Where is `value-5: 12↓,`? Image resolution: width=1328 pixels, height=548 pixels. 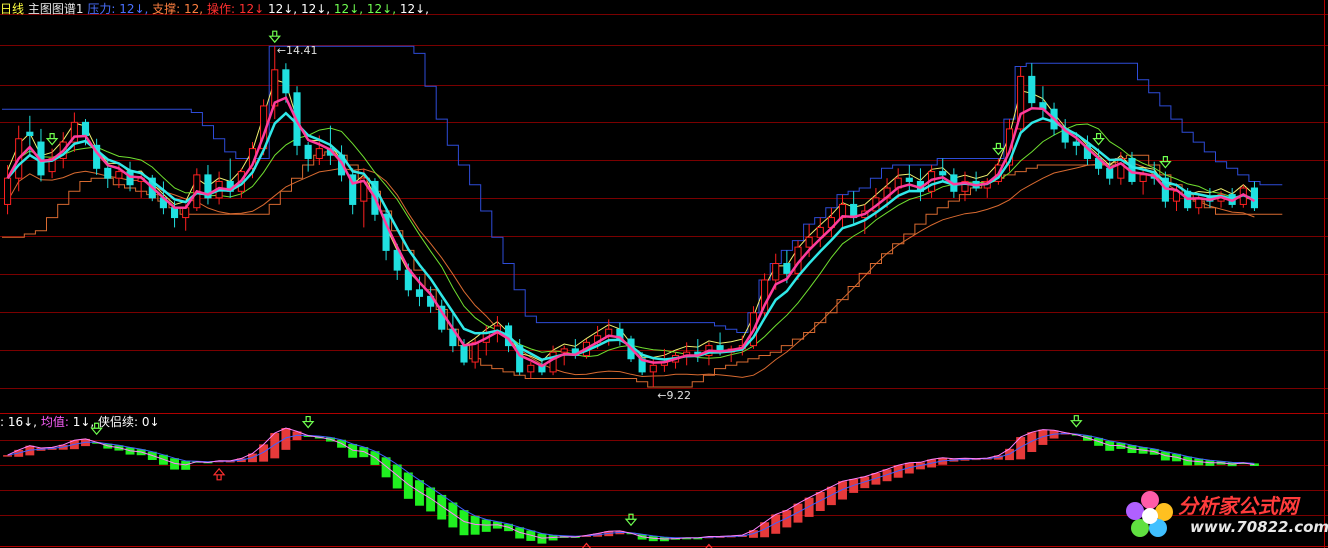 value-5: 12↓, is located at coordinates (414, 9).